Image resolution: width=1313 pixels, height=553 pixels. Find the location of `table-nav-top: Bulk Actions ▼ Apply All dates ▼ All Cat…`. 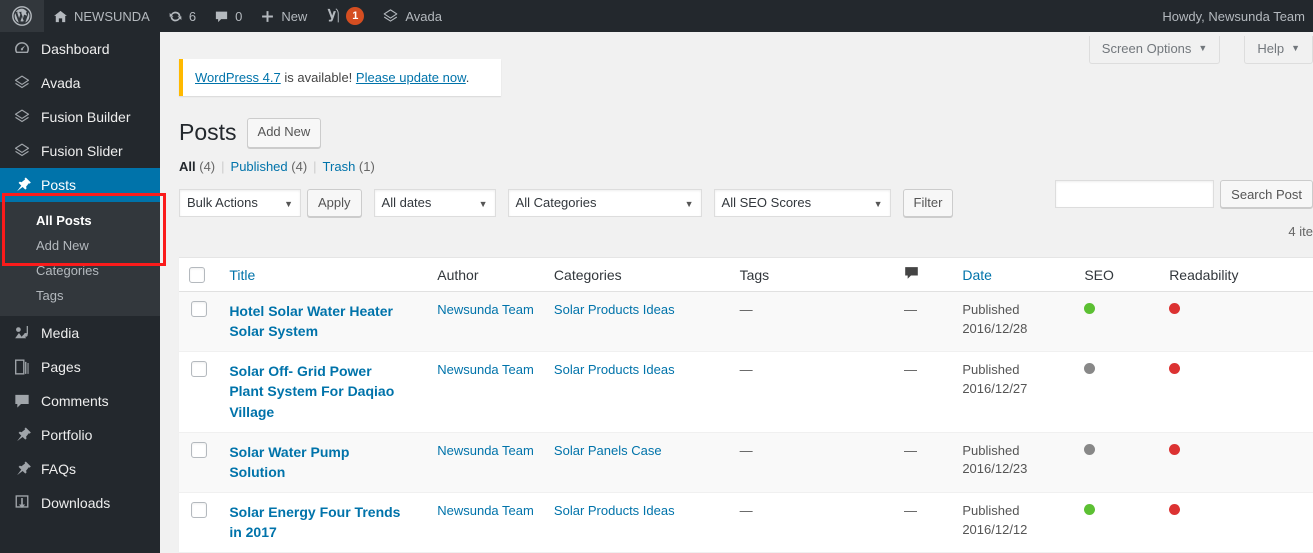

table-nav-top: Bulk Actions ▼ Apply All dates ▼ All Cat… is located at coordinates (746, 203).